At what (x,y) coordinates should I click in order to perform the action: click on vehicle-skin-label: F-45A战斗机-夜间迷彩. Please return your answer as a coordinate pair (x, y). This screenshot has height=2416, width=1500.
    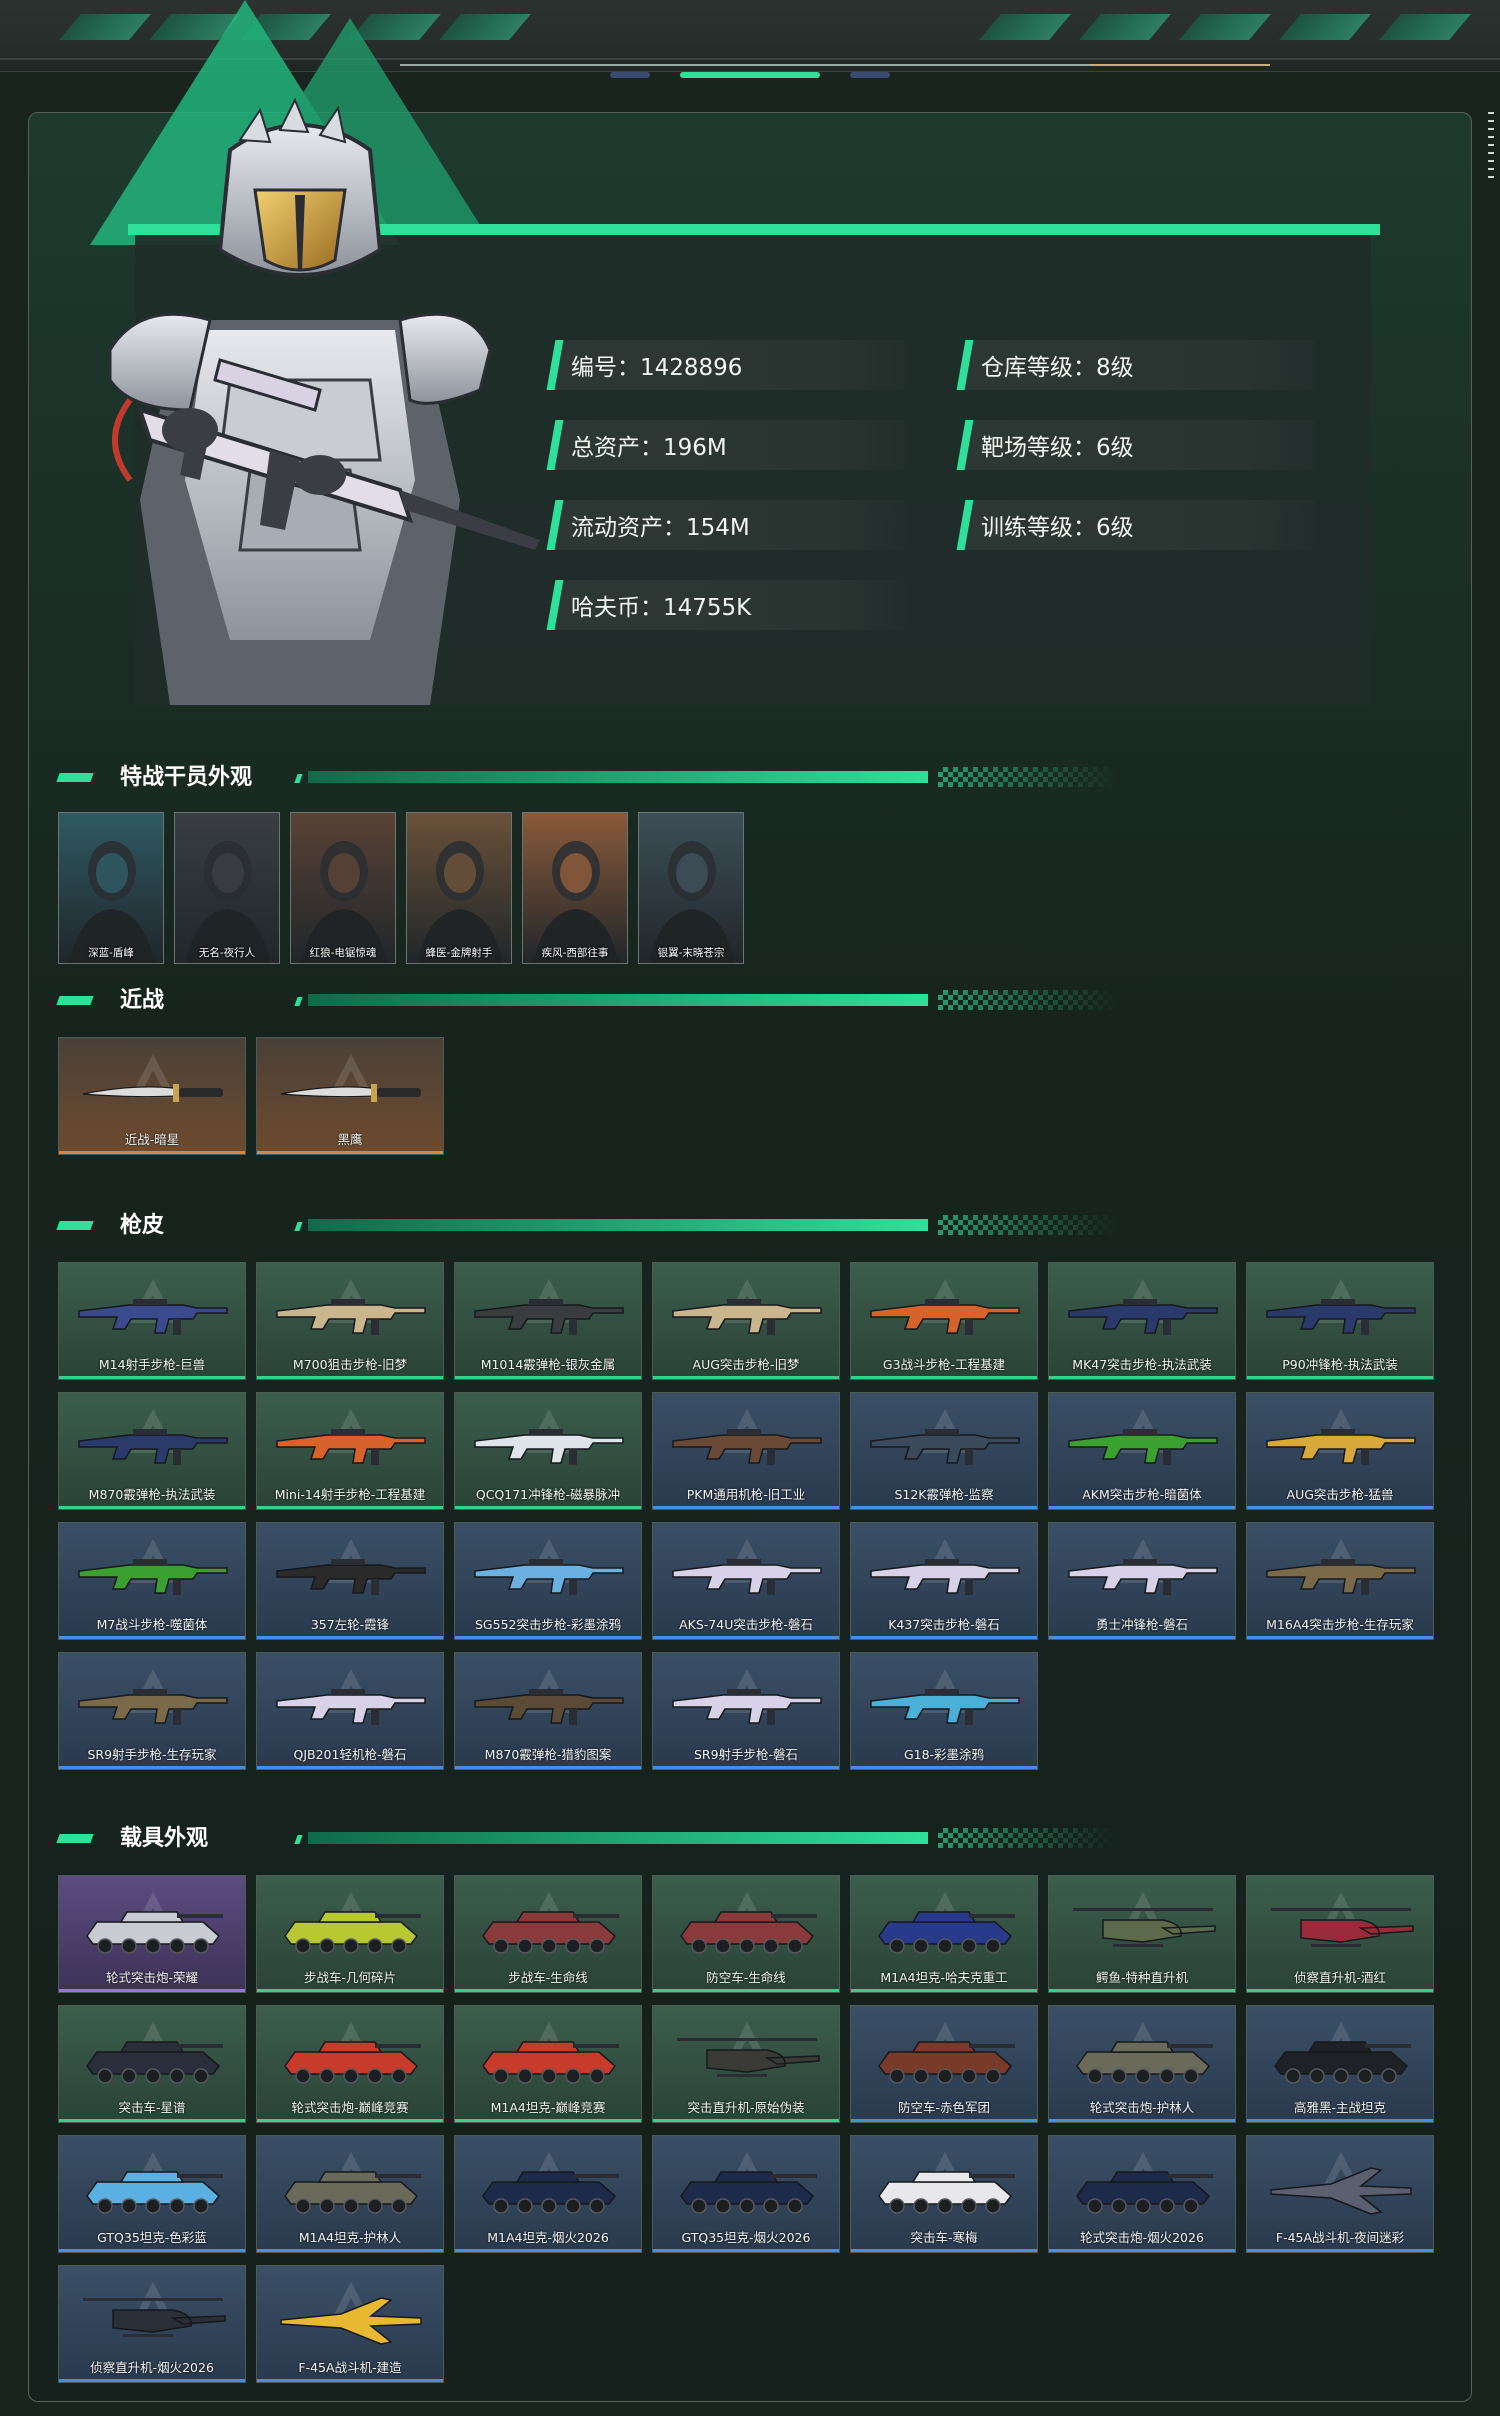
    Looking at the image, I should click on (1340, 2237).